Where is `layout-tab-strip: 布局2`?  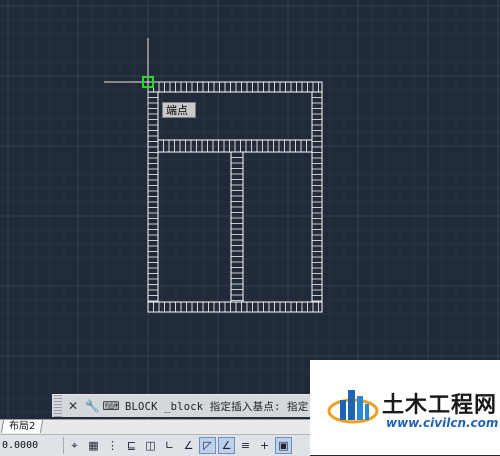 layout-tab-strip: 布局2 is located at coordinates (155, 426).